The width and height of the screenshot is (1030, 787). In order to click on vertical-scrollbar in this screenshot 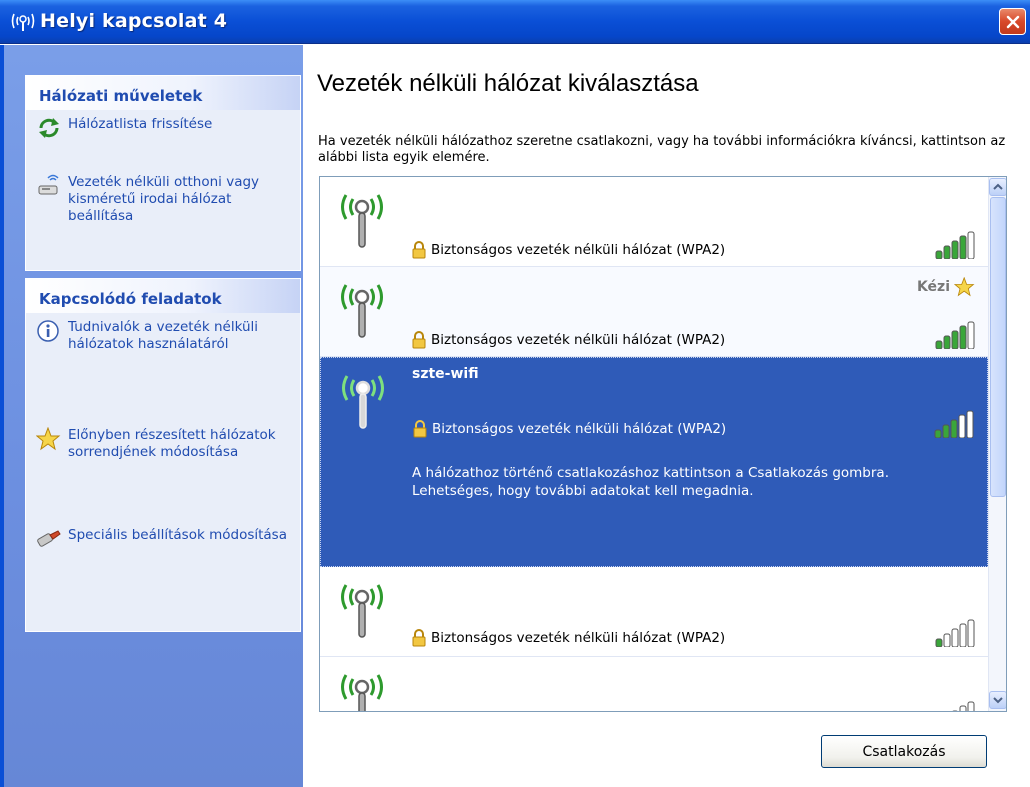, I will do `click(997, 444)`.